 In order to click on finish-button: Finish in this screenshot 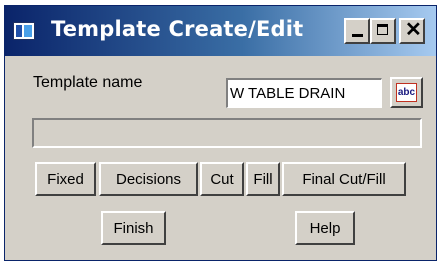, I will do `click(133, 228)`.